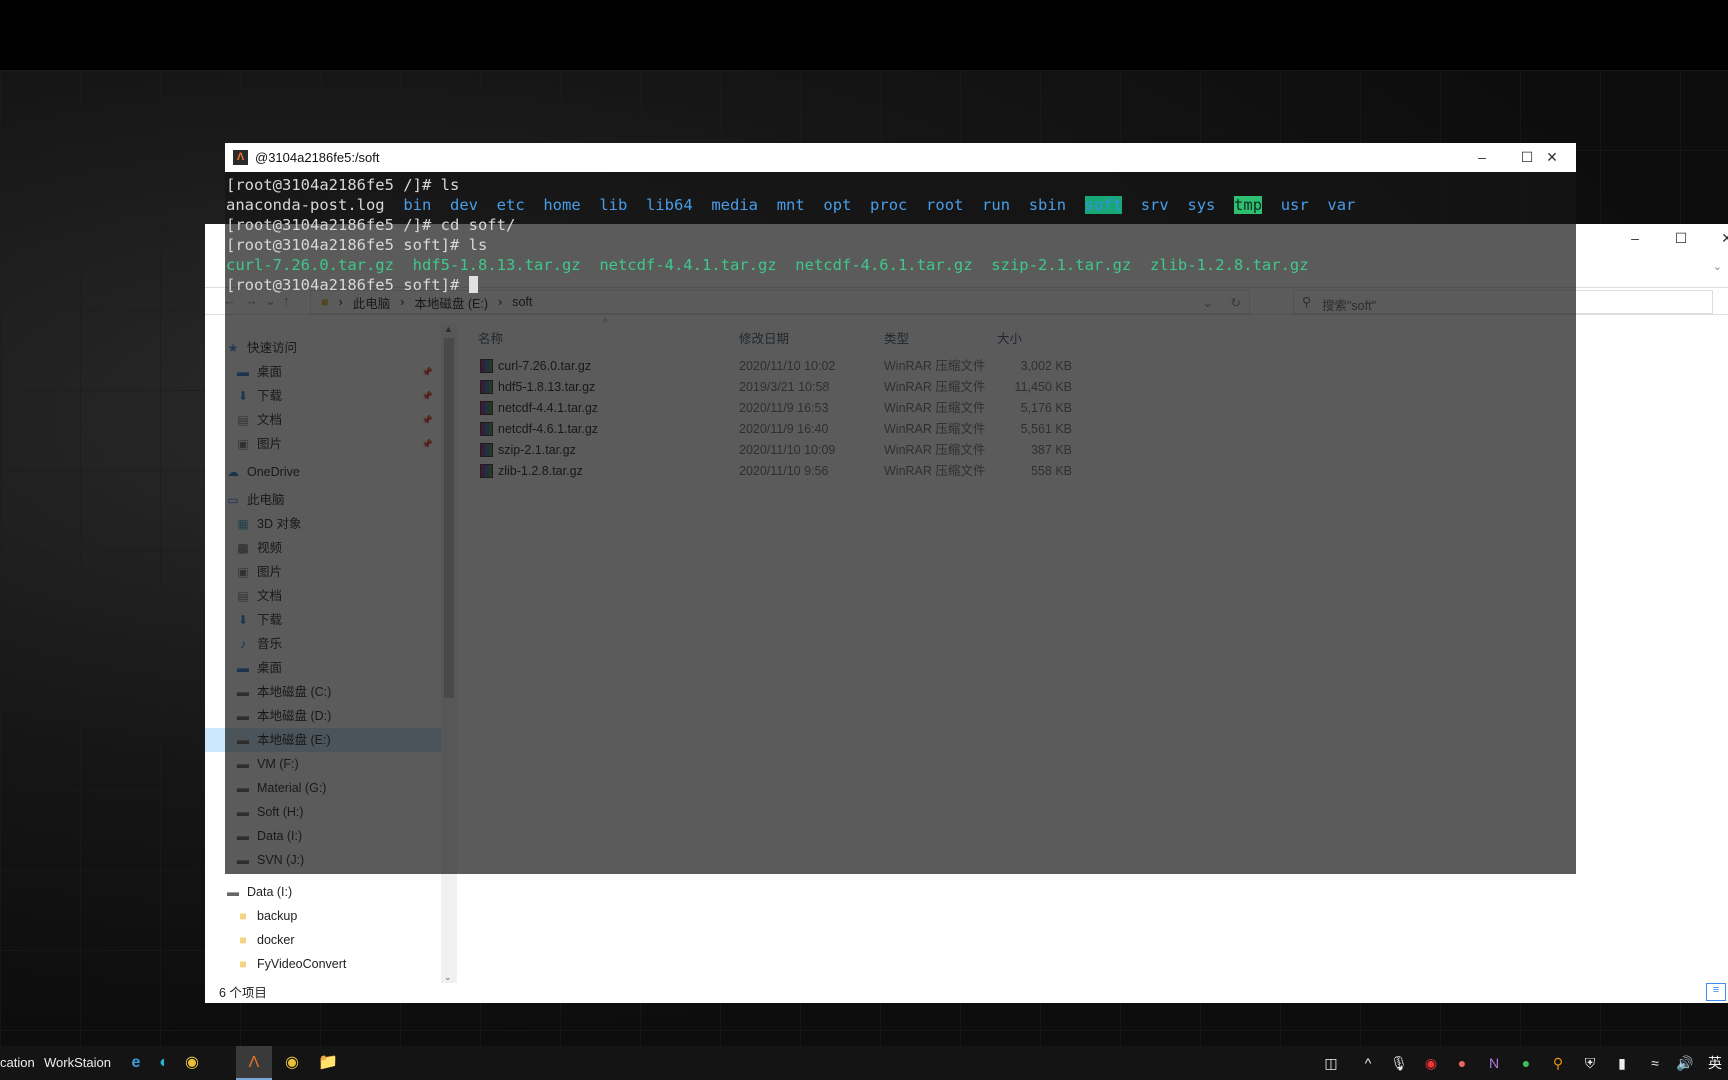 Image resolution: width=1728 pixels, height=1080 pixels. I want to click on sidebar-item: ▭ 此电脑, so click(323, 500).